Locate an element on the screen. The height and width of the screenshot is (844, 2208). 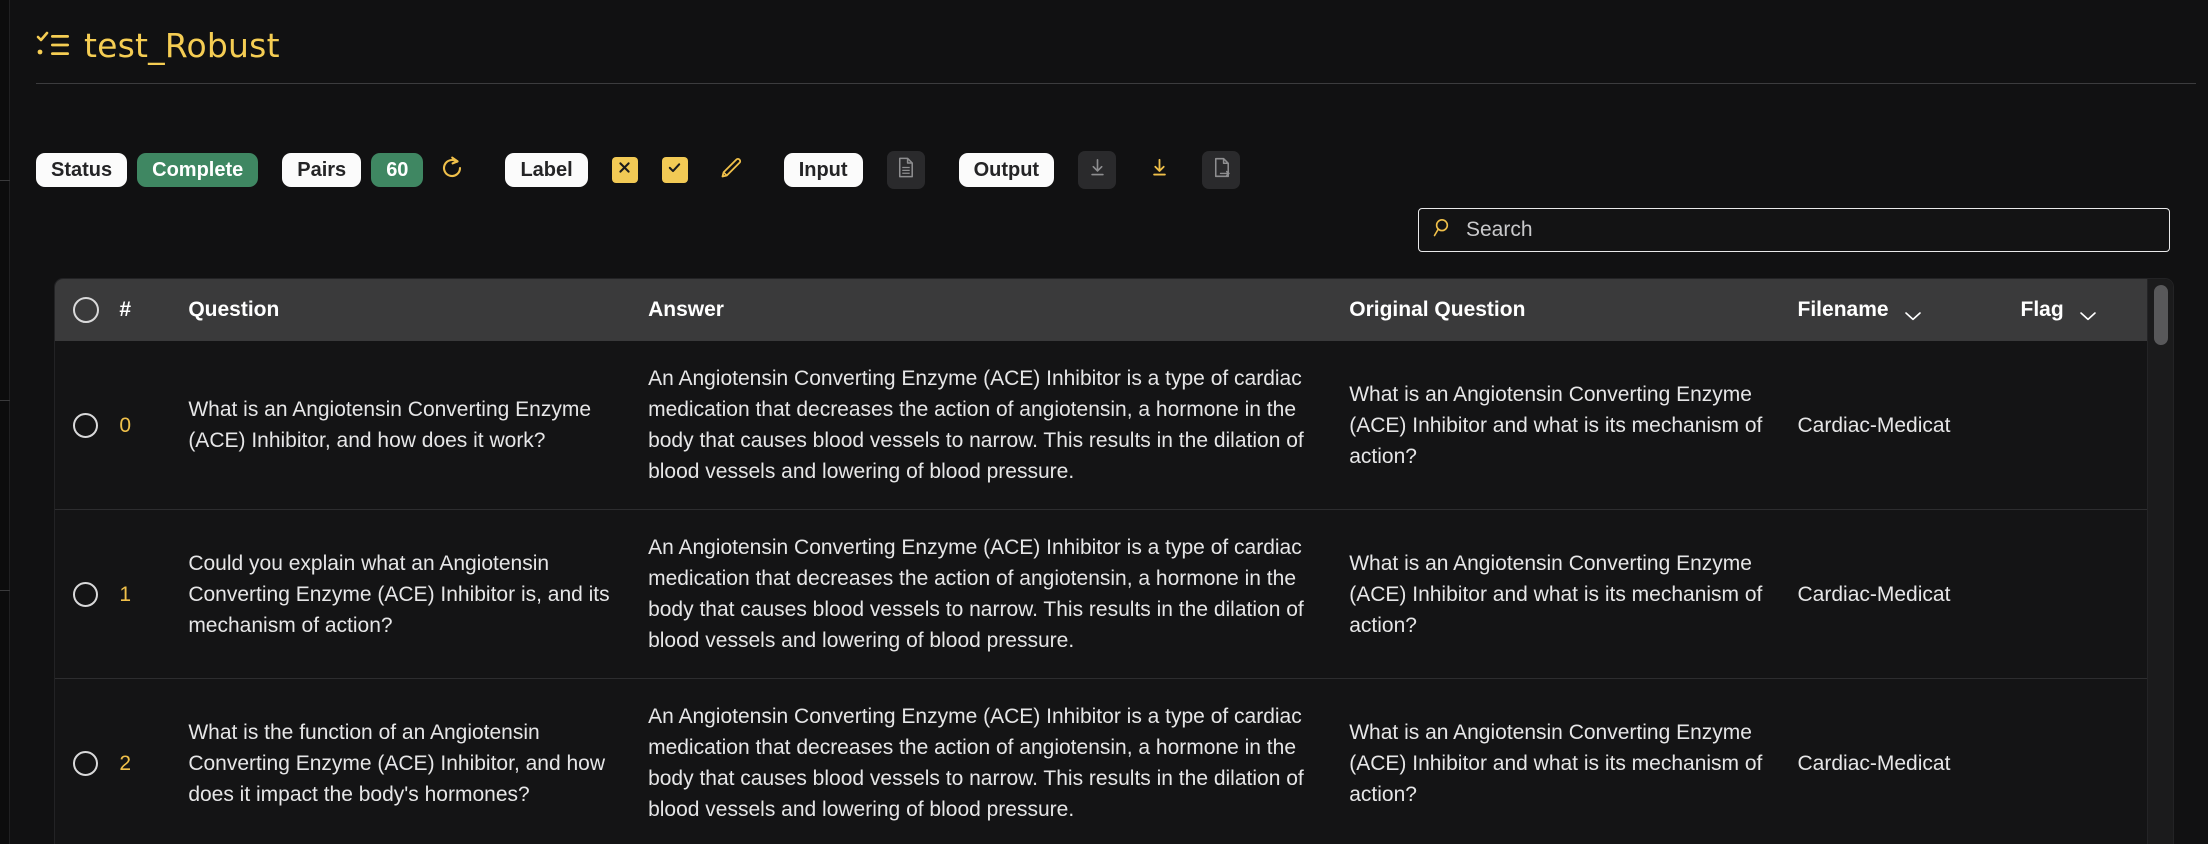
file-export-icon is located at coordinates (1221, 170).